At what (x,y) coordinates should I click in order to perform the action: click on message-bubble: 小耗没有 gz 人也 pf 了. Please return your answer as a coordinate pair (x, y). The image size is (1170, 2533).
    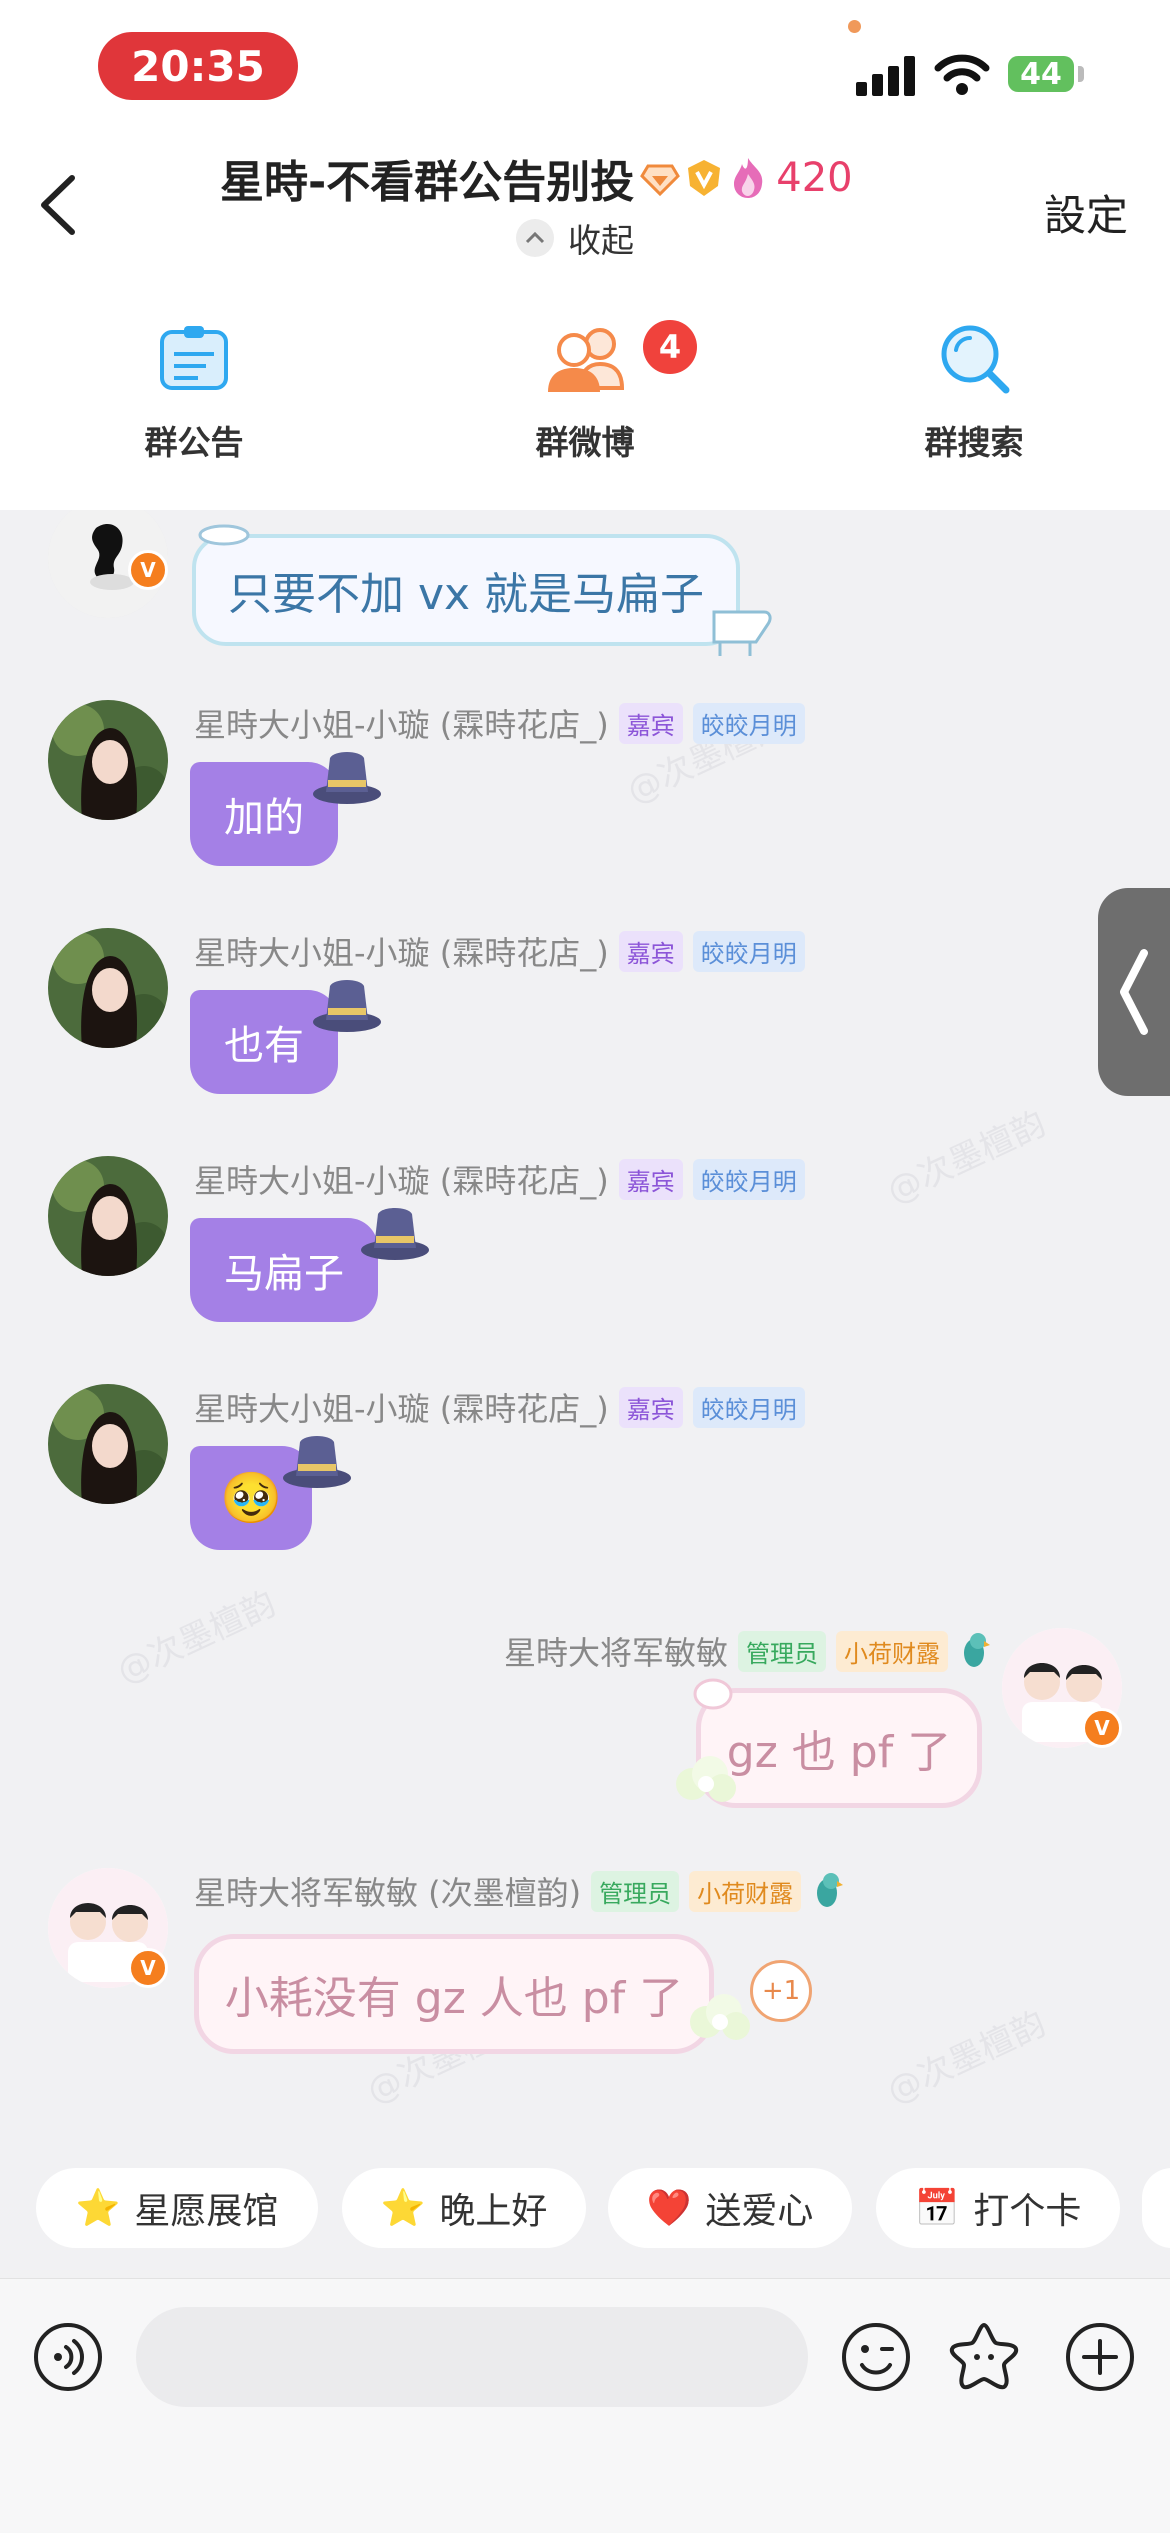
    Looking at the image, I should click on (454, 1994).